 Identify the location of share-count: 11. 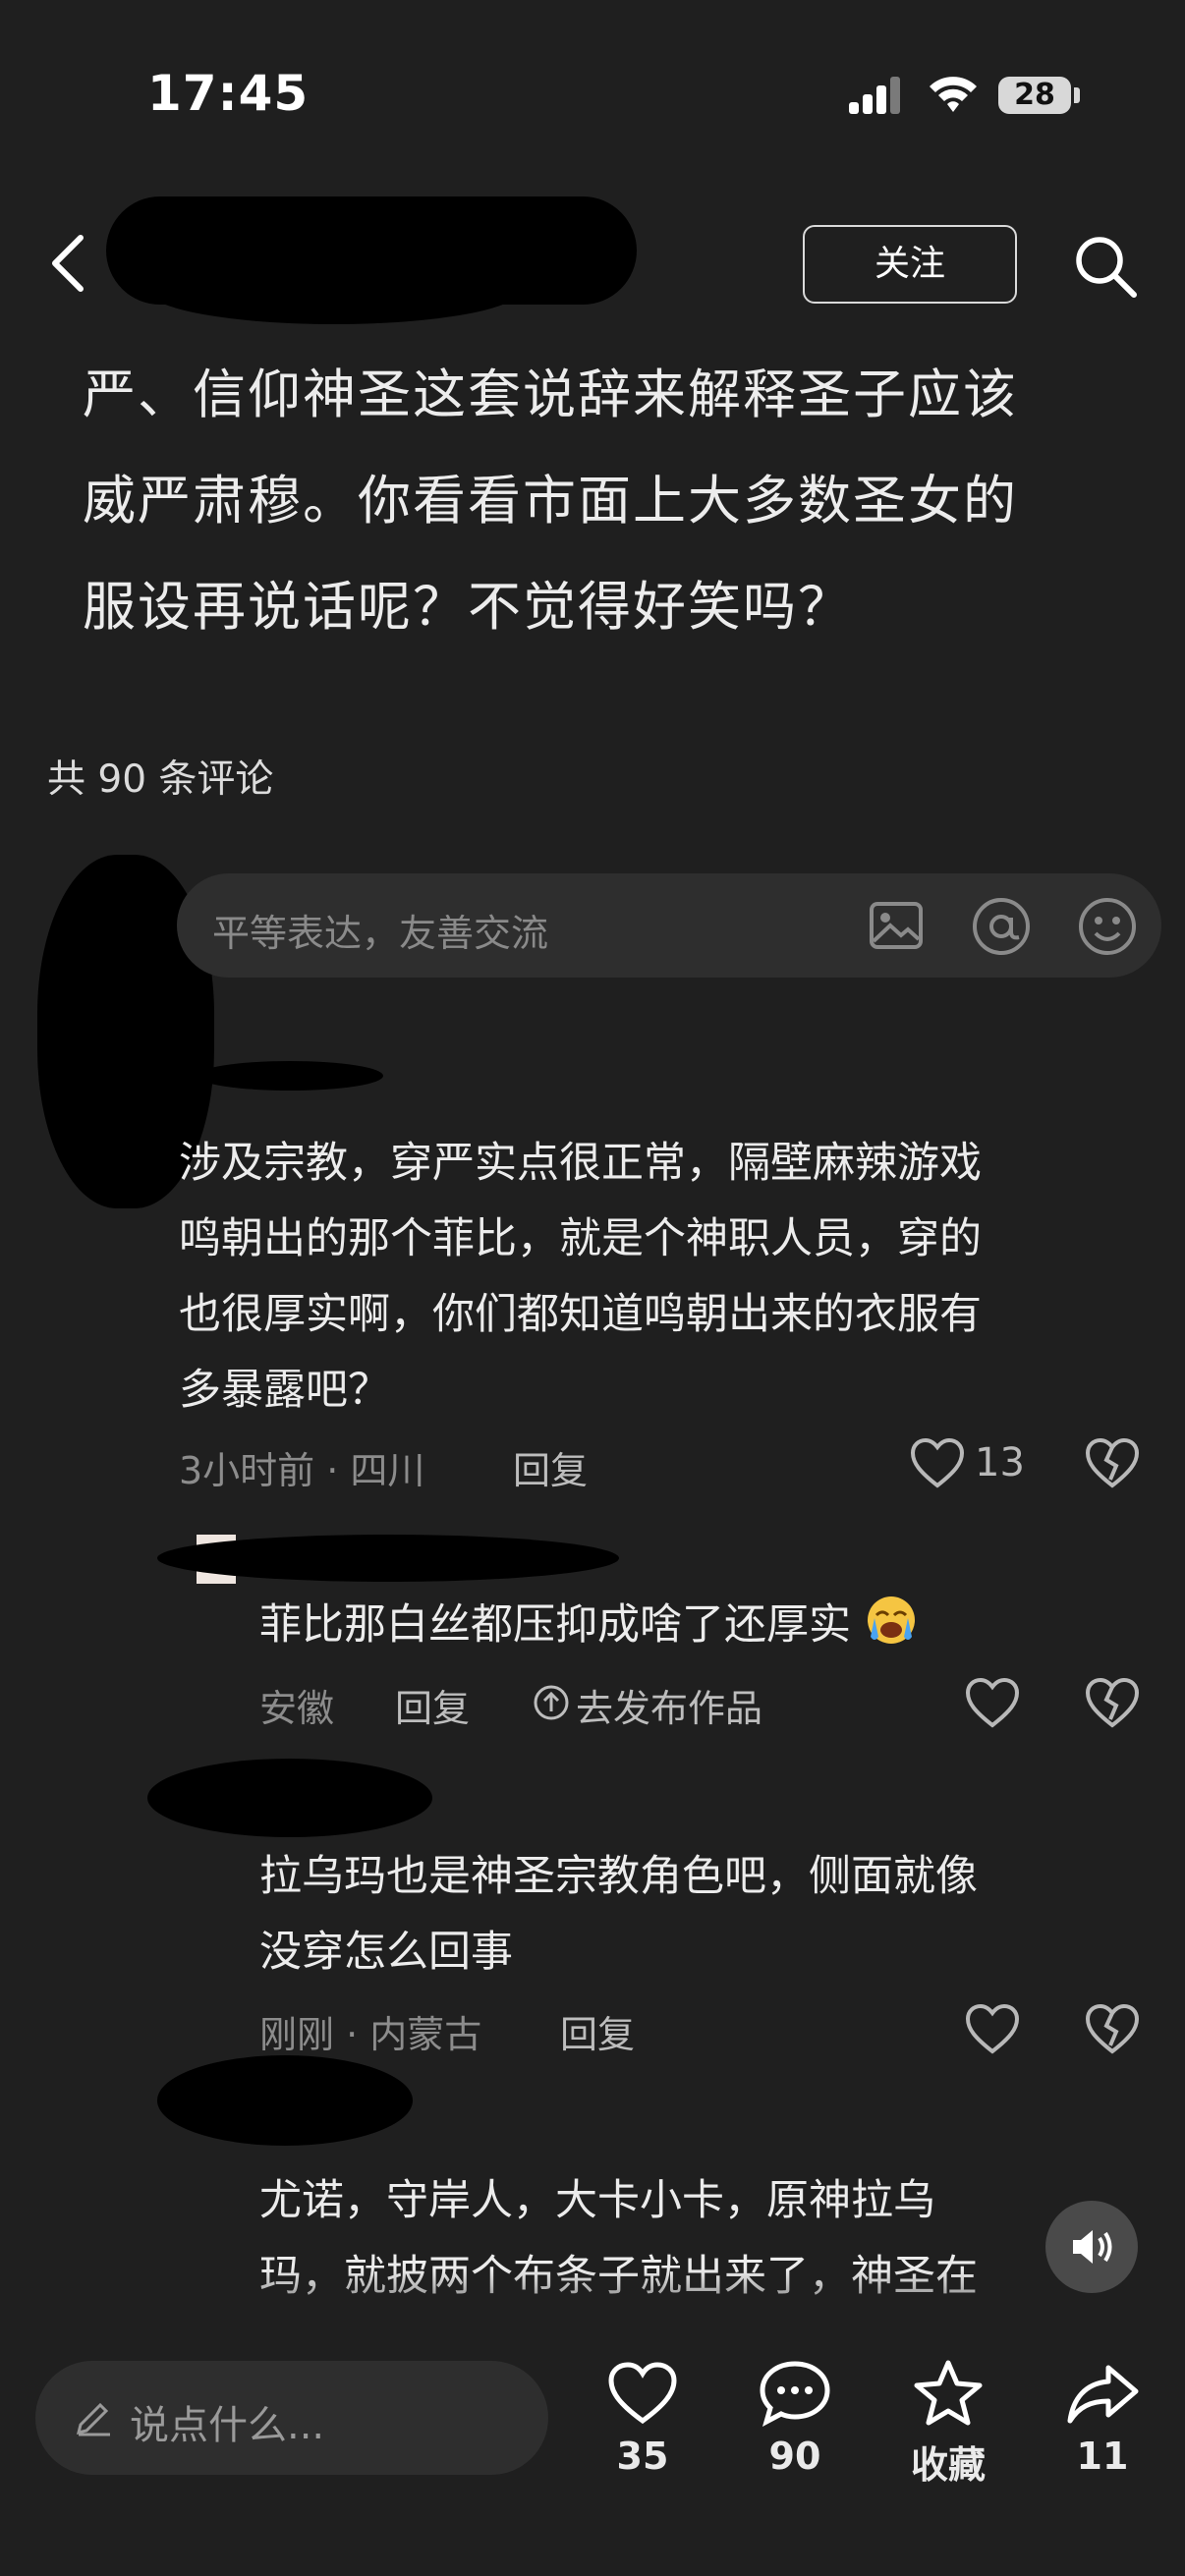
(1103, 2456).